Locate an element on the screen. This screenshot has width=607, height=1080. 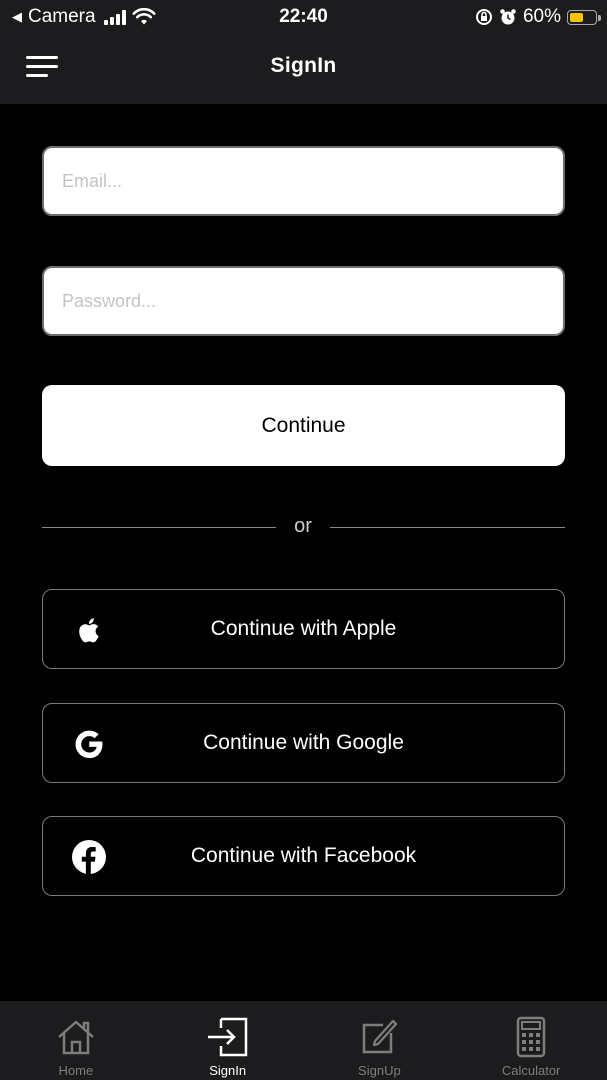
tab-signup: SignUp is located at coordinates (380, 1040).